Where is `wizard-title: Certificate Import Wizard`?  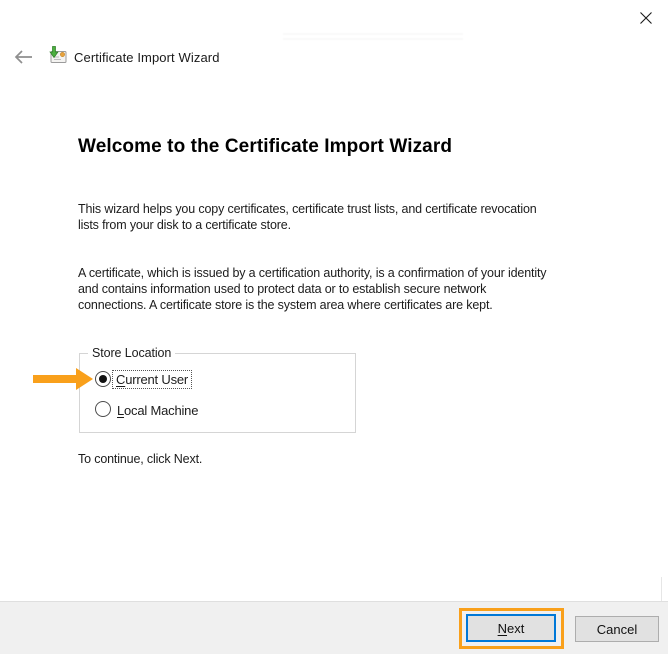 wizard-title: Certificate Import Wizard is located at coordinates (147, 57).